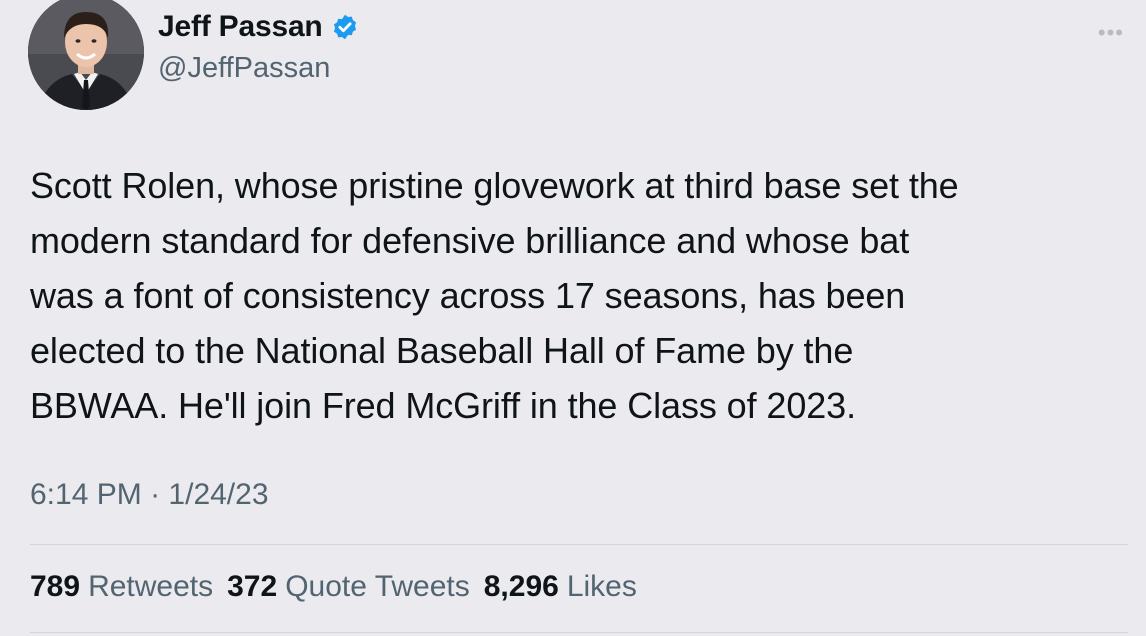  What do you see at coordinates (345, 27) in the screenshot?
I see `verified-badge-icon` at bounding box center [345, 27].